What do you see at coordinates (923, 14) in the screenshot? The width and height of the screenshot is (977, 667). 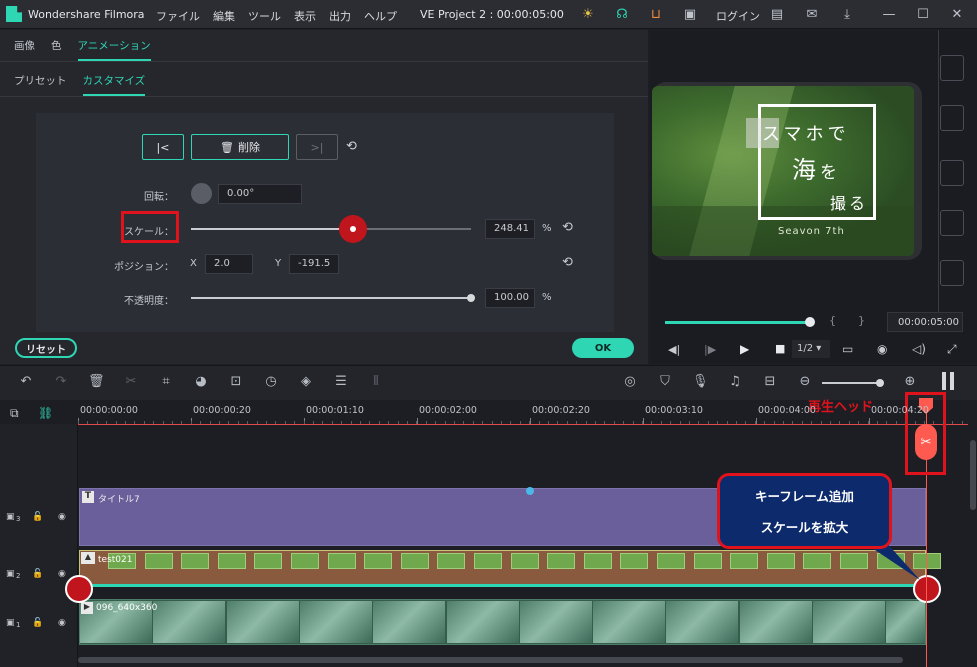 I see `maximize-icon: ☐` at bounding box center [923, 14].